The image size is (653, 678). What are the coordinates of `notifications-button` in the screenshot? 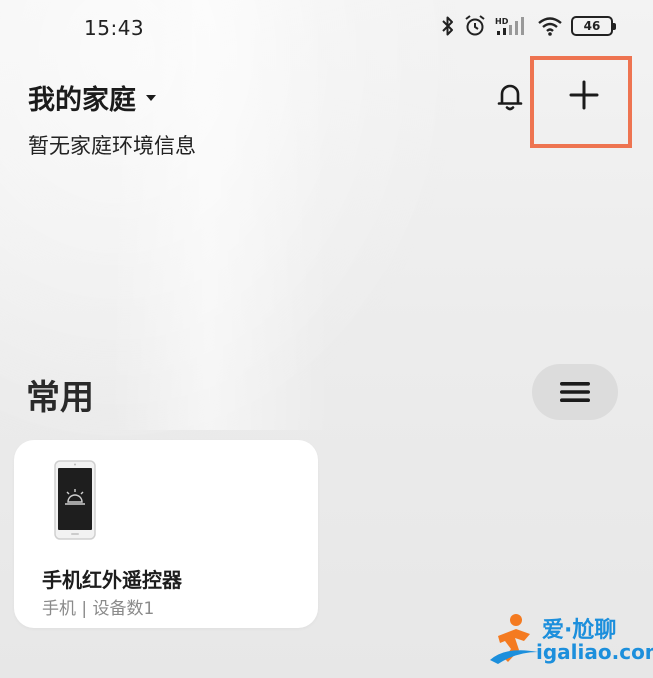 It's located at (510, 96).